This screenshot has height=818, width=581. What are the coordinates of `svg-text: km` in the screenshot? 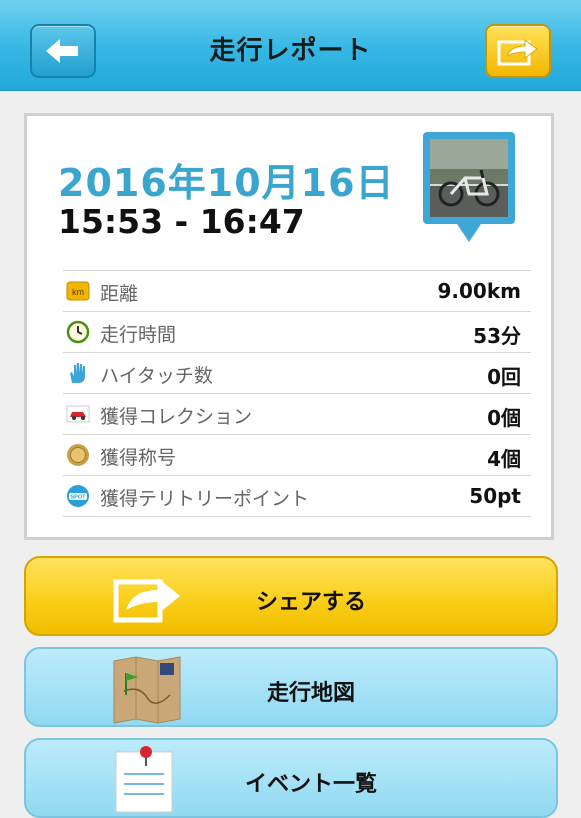 It's located at (78, 292).